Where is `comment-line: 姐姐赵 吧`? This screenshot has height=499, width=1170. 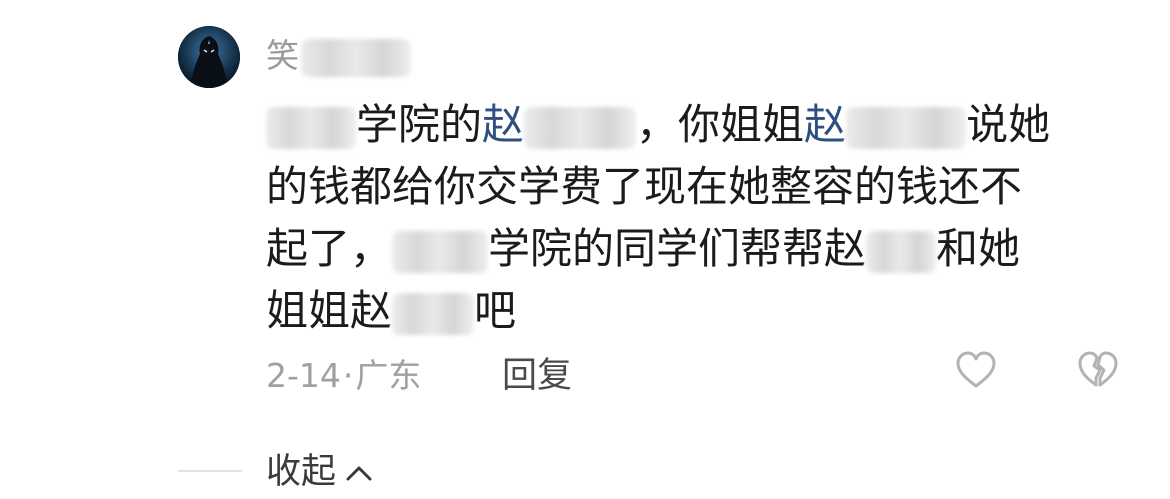
comment-line: 姐姐赵 吧 is located at coordinates (691, 311).